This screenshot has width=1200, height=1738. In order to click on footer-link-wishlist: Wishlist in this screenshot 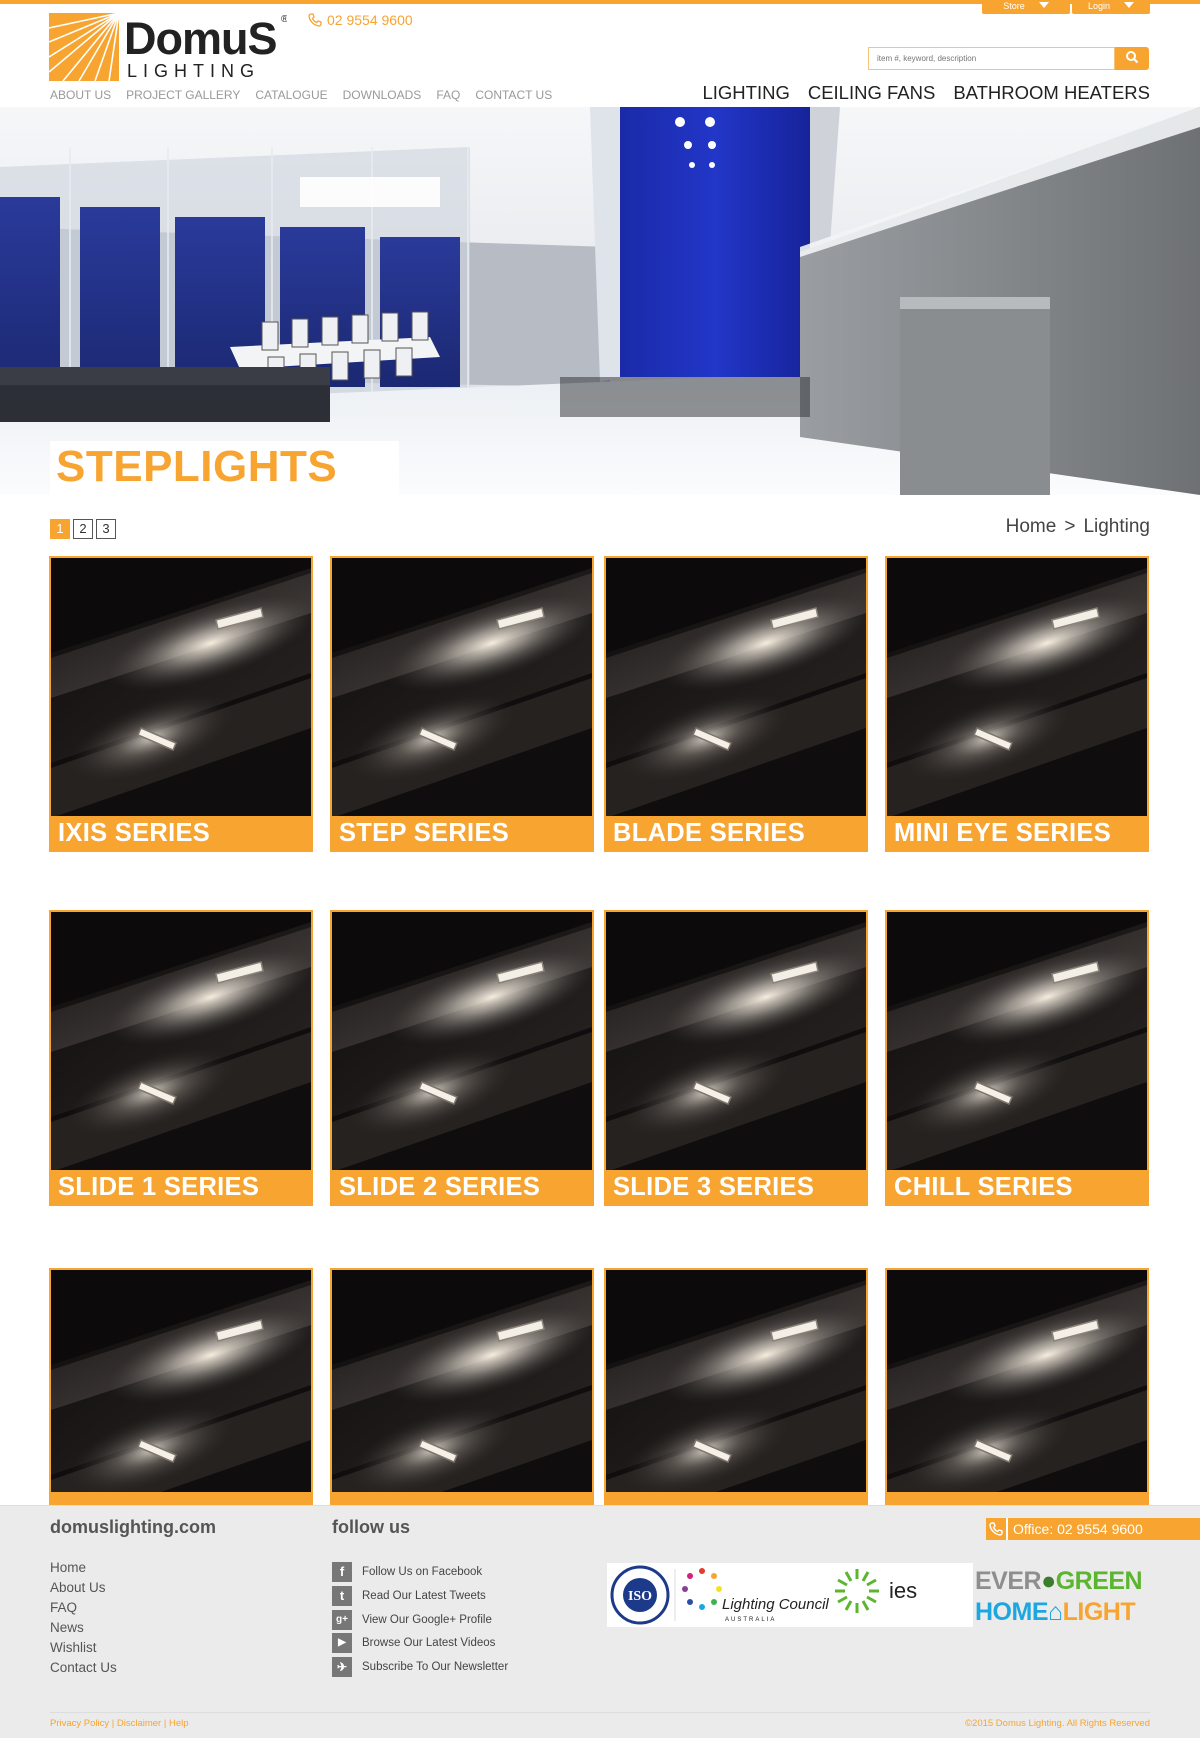, I will do `click(83, 1648)`.